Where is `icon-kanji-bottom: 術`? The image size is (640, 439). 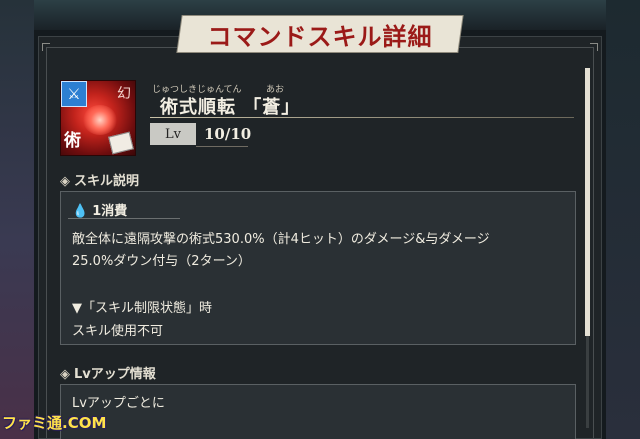 icon-kanji-bottom: 術 is located at coordinates (72, 141).